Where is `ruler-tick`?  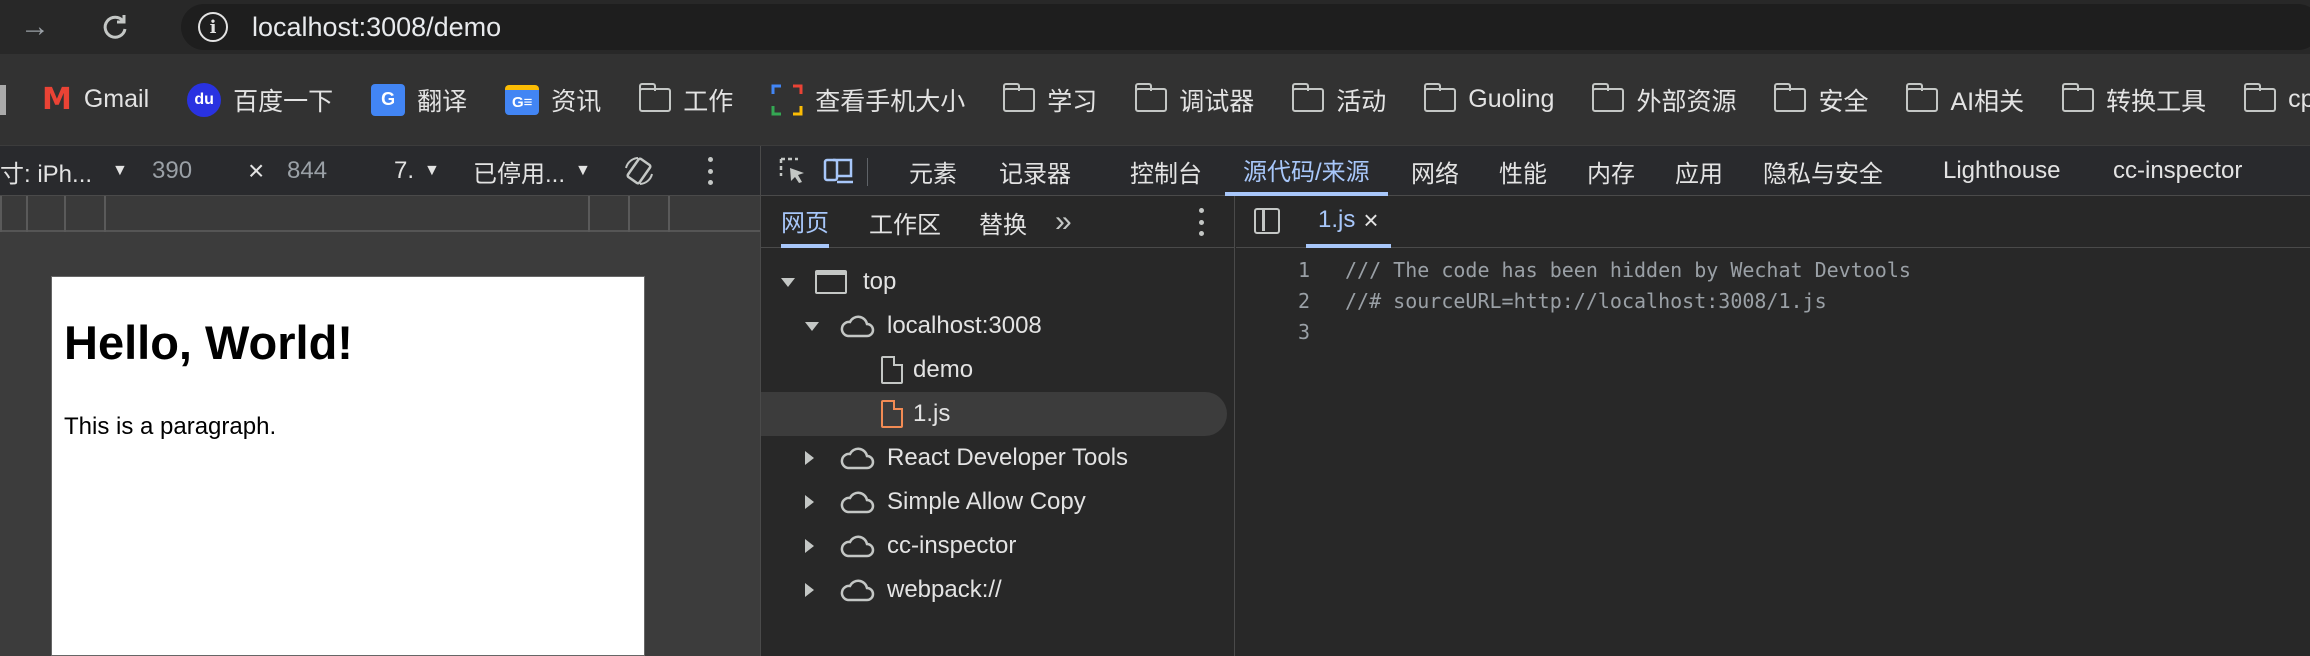
ruler-tick is located at coordinates (669, 214).